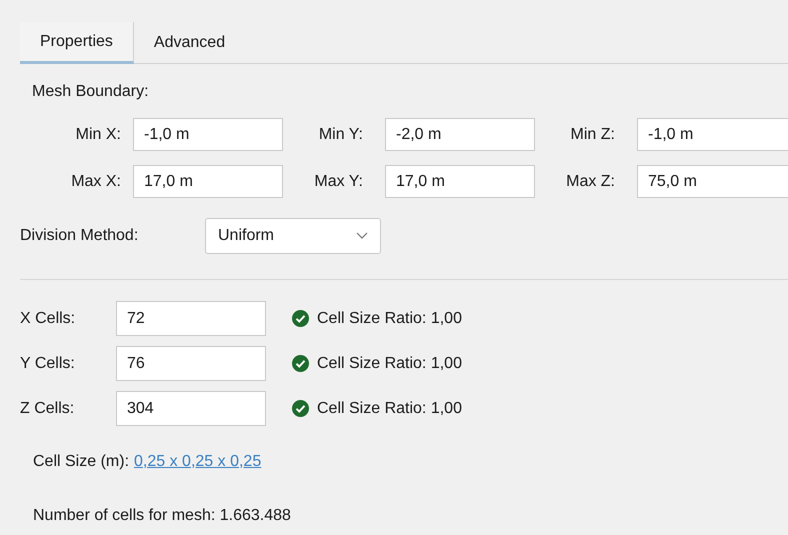  I want to click on field-label: Division Method:, so click(80, 236).